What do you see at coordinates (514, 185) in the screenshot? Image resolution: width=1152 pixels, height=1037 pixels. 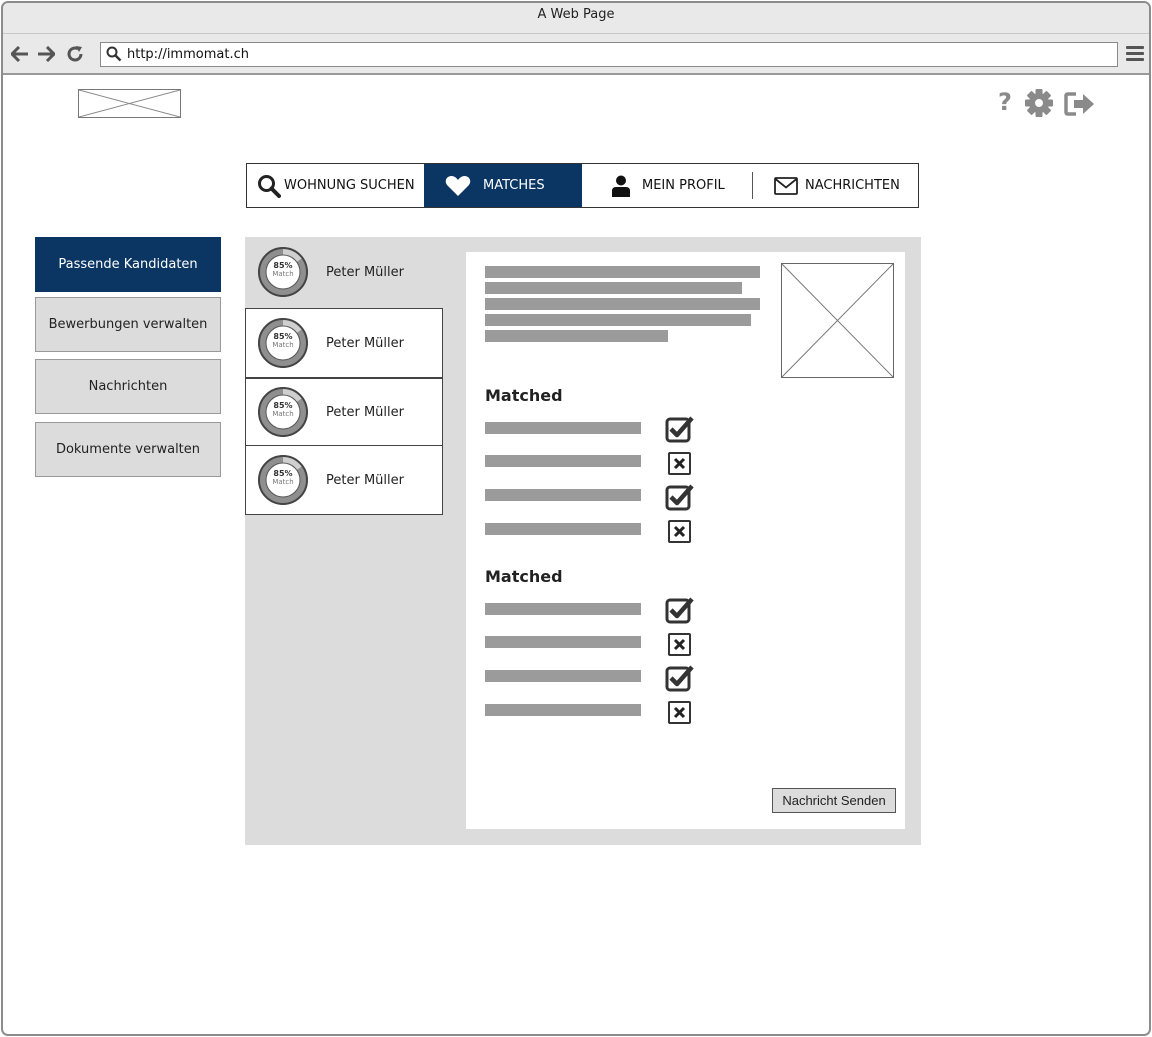 I see `tab-label: MATCHES` at bounding box center [514, 185].